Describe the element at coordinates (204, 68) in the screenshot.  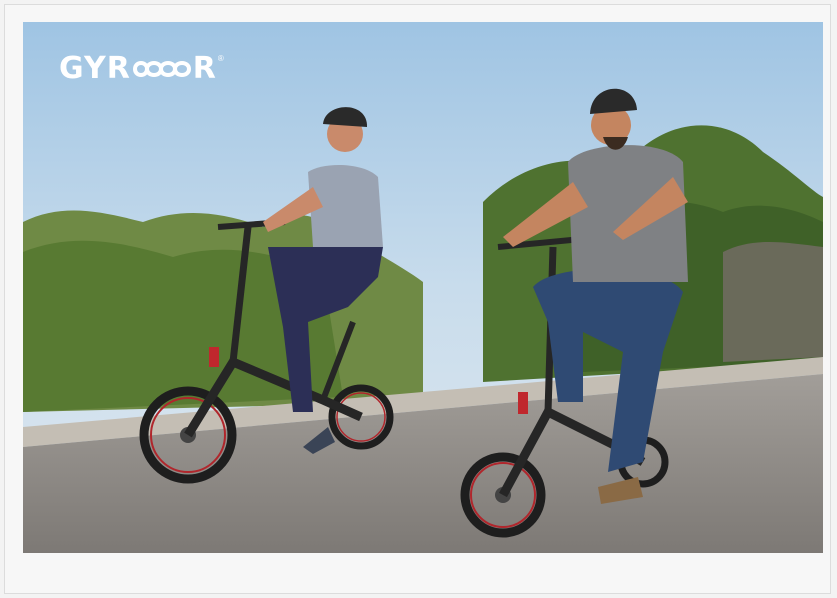
I see `logo-right-text: R` at that location.